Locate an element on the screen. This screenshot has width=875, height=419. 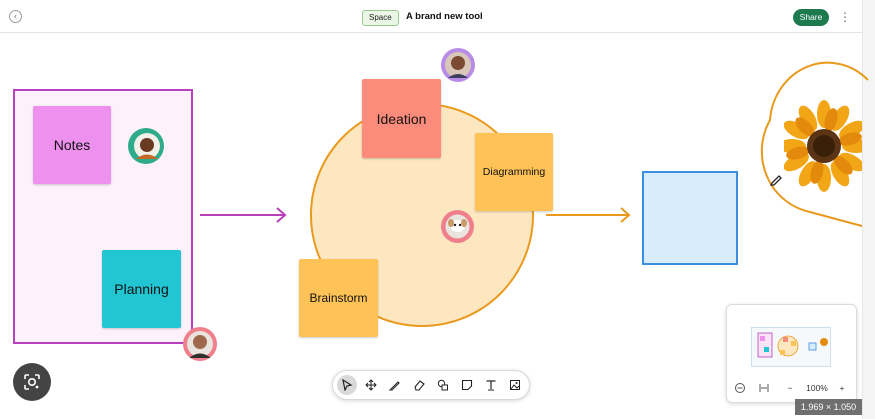
sticky-diagramming: Diagramming is located at coordinates (514, 172).